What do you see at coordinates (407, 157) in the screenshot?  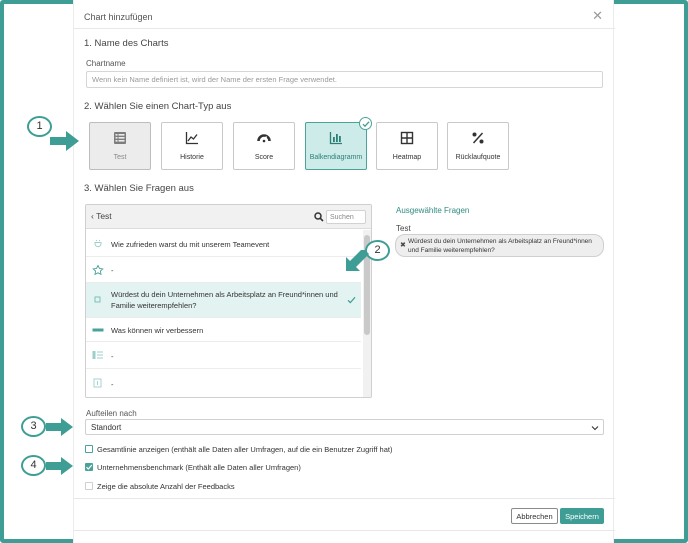 I see `chart-type-label: Heatmap` at bounding box center [407, 157].